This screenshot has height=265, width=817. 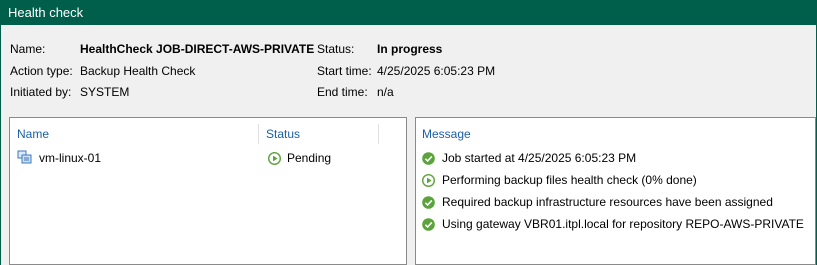 What do you see at coordinates (41, 92) in the screenshot?
I see `initiated-by-label: Initiated by:` at bounding box center [41, 92].